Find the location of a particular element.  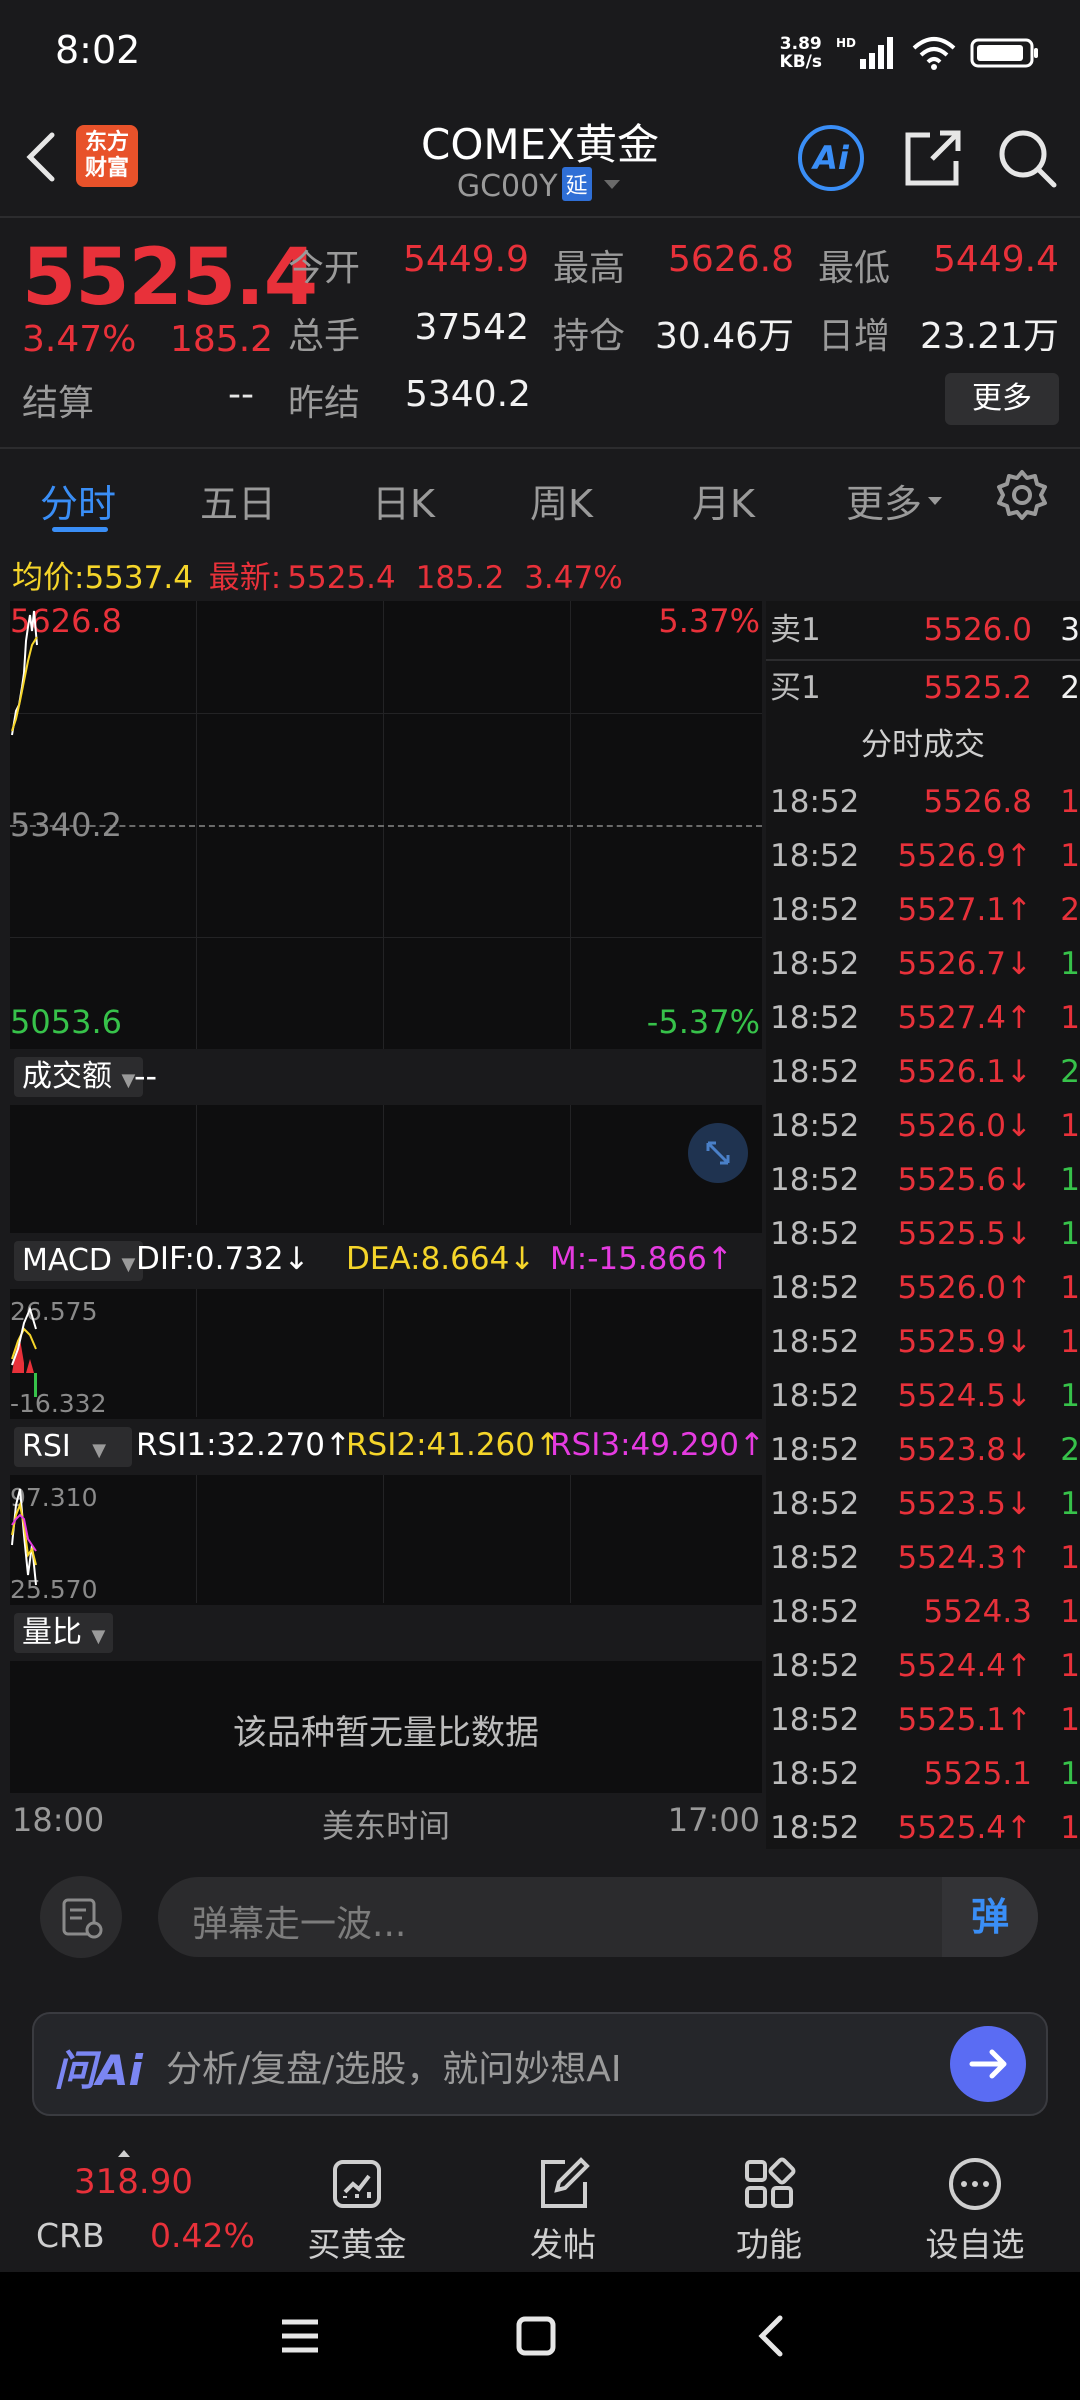

bottom-nav: 318.90 CRB 0.42% 买黄金 发帖 功能 设自选 is located at coordinates (540, 2209).